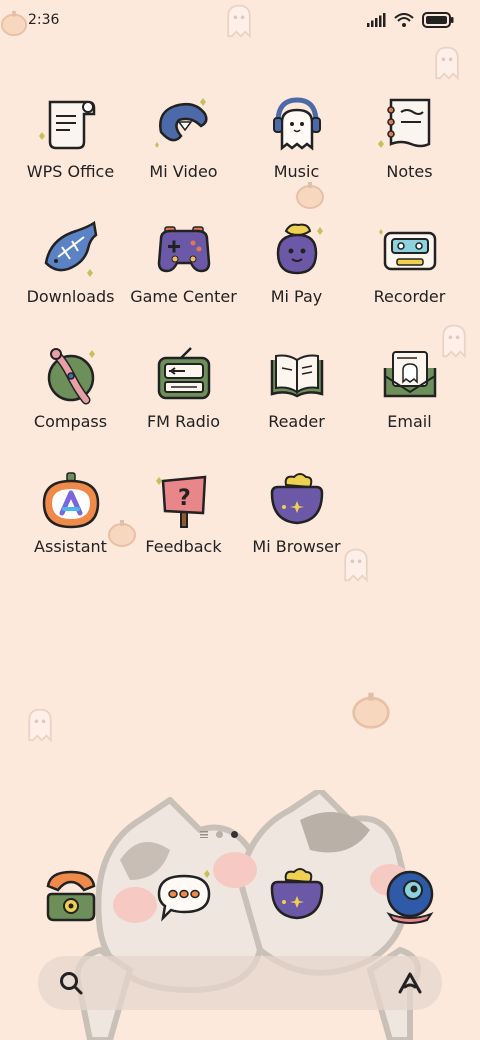  Describe the element at coordinates (296, 421) in the screenshot. I see `app-label: Reader` at that location.